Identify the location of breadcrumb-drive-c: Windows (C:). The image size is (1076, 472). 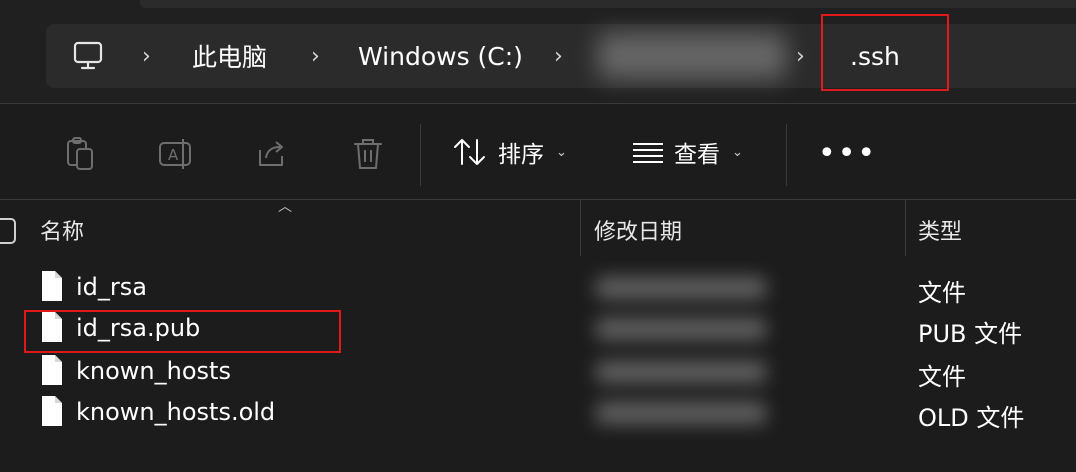
(440, 56).